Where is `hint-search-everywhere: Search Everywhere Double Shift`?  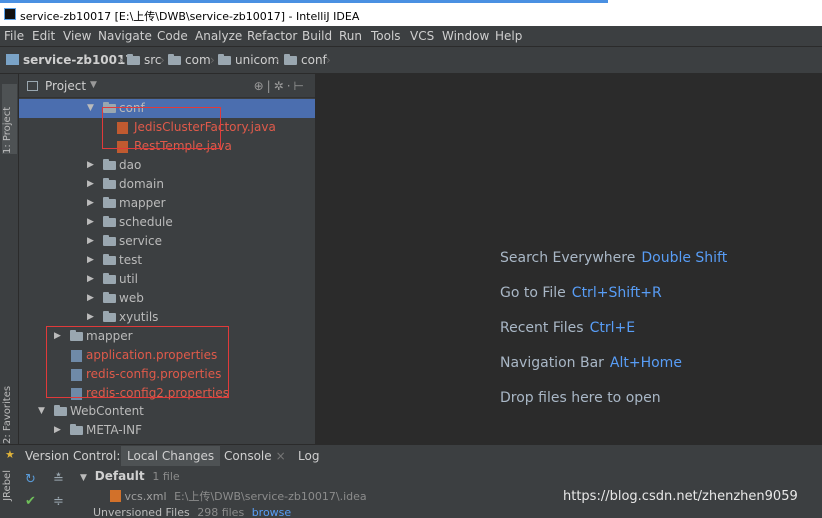 hint-search-everywhere: Search Everywhere Double Shift is located at coordinates (614, 258).